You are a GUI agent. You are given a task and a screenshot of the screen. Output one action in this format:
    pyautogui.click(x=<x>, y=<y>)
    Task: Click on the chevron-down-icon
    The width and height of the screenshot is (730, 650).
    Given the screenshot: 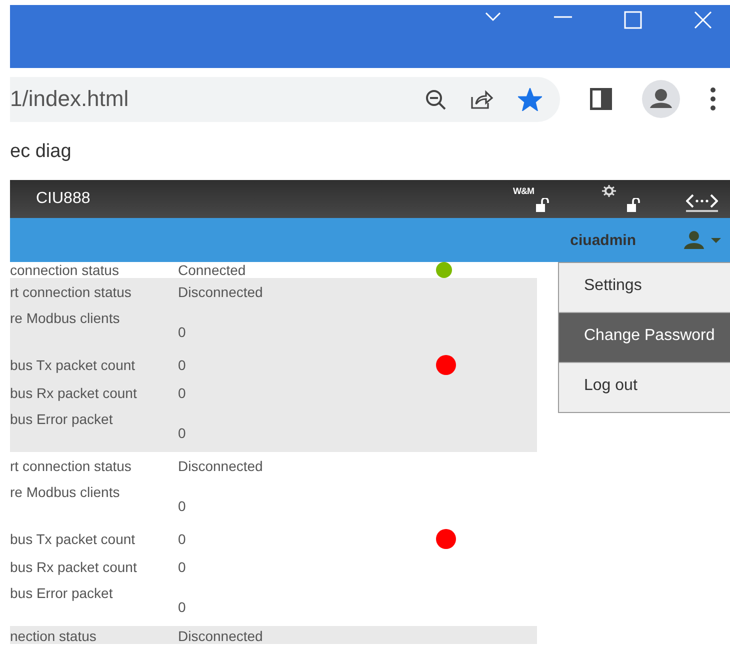 What is the action you would take?
    pyautogui.click(x=493, y=17)
    